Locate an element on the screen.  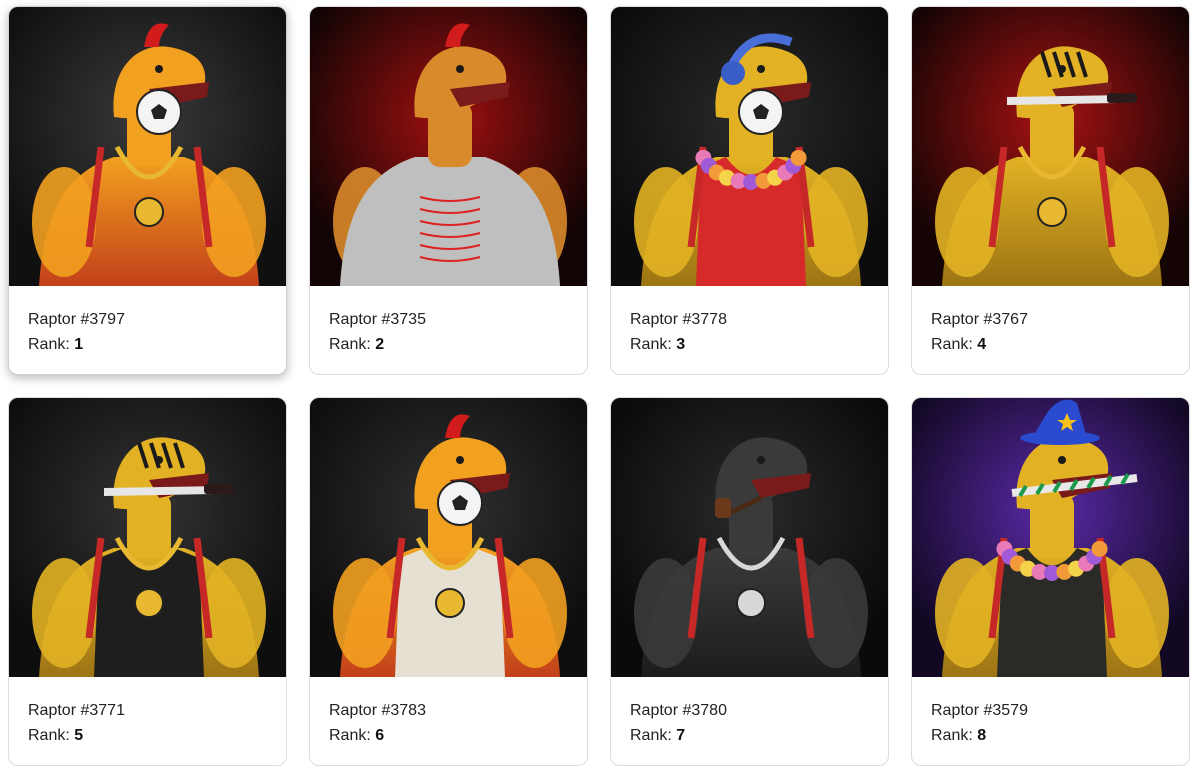
nft-card: Raptor #3771 Rank: 5 is located at coordinates (147, 581).